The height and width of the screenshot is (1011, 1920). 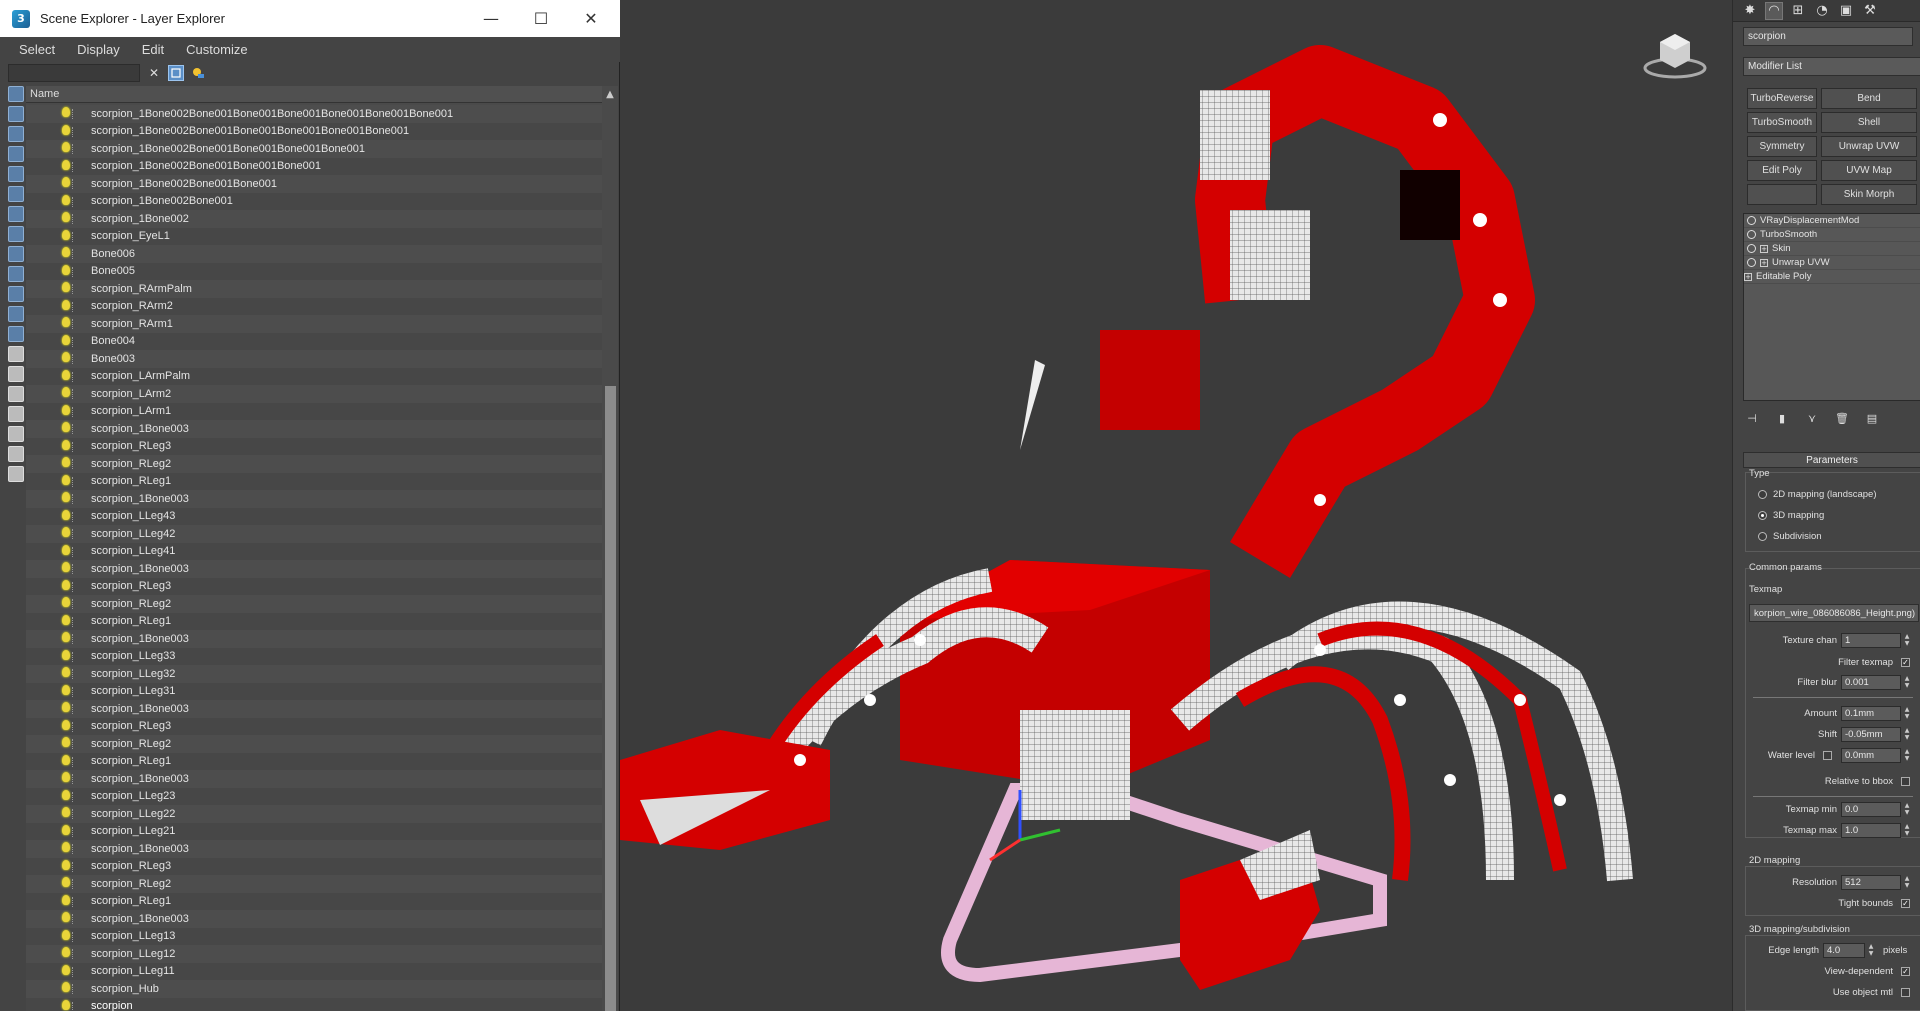 I want to click on amount-spinner: 0.1mm, so click(x=1871, y=713).